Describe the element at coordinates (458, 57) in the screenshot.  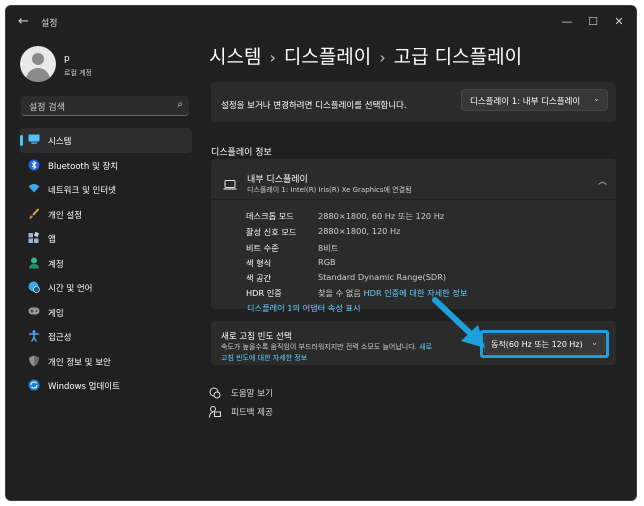
I see `page-title: 고급 디스플레이` at that location.